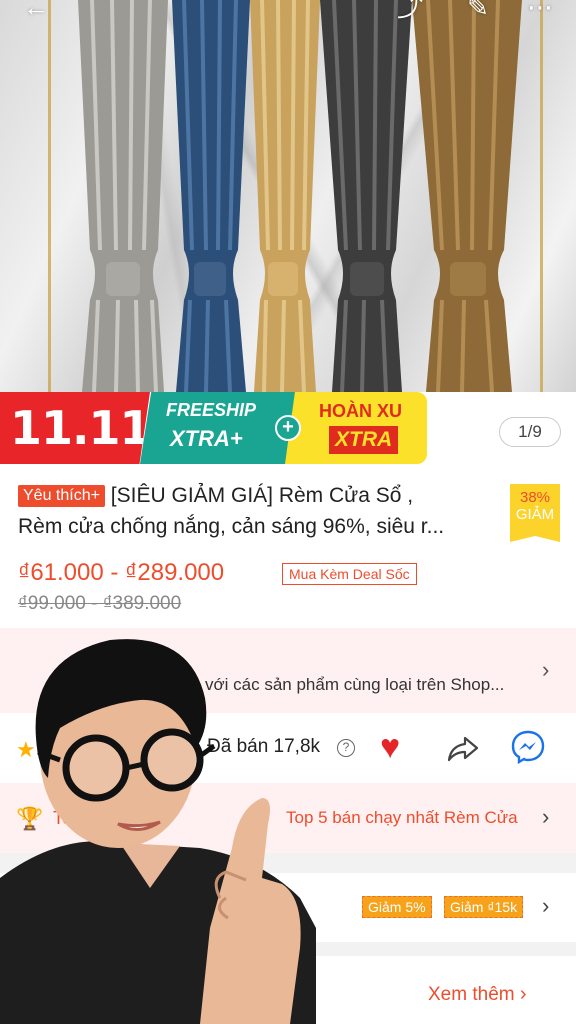 The image size is (576, 1024). What do you see at coordinates (206, 438) in the screenshot?
I see `freeship-sub: XTRA+` at bounding box center [206, 438].